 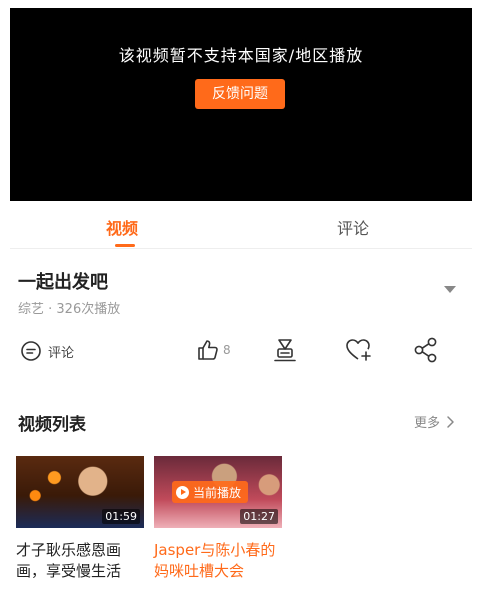 I want to click on video-thumbnail: 当前播放 01:27, so click(x=218, y=492).